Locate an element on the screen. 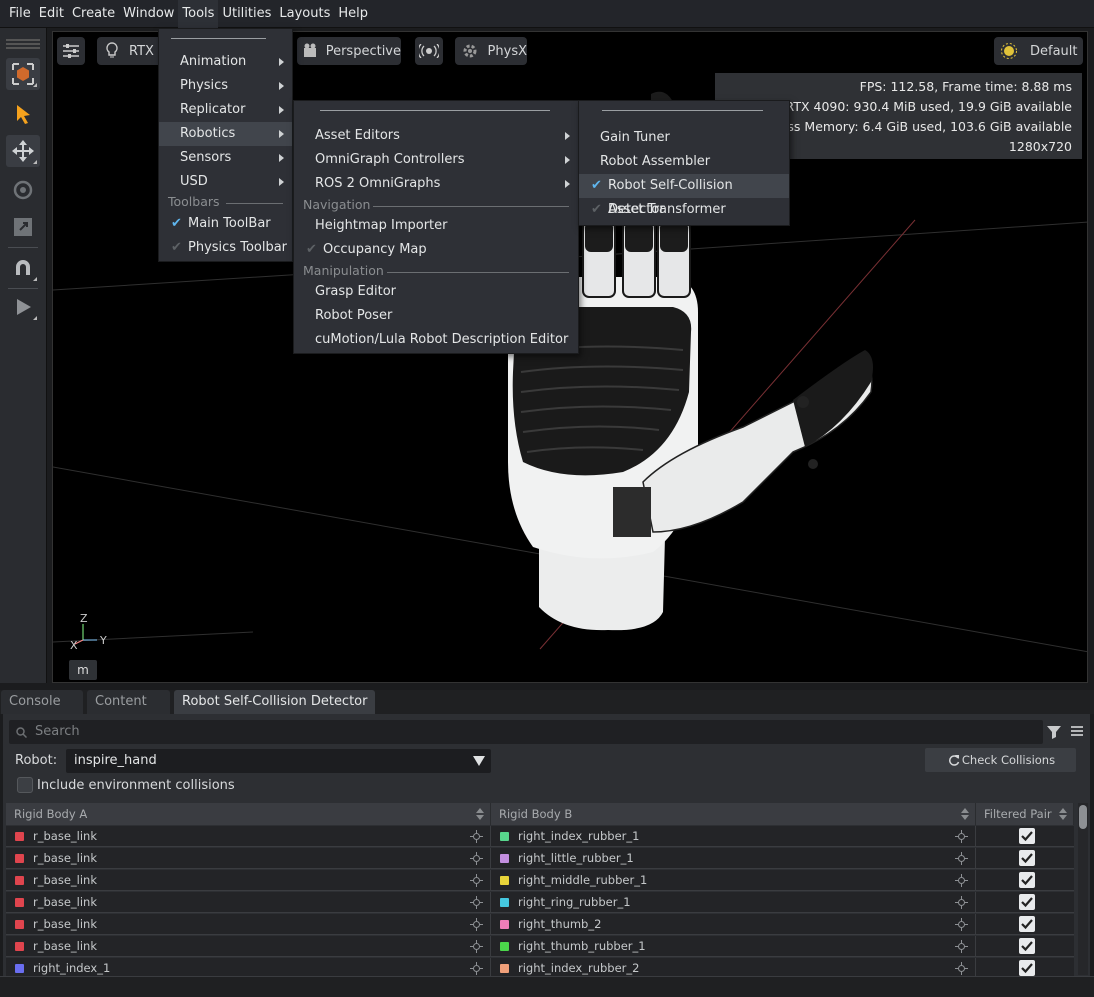 The height and width of the screenshot is (997, 1094). move-tool-button is located at coordinates (23, 151).